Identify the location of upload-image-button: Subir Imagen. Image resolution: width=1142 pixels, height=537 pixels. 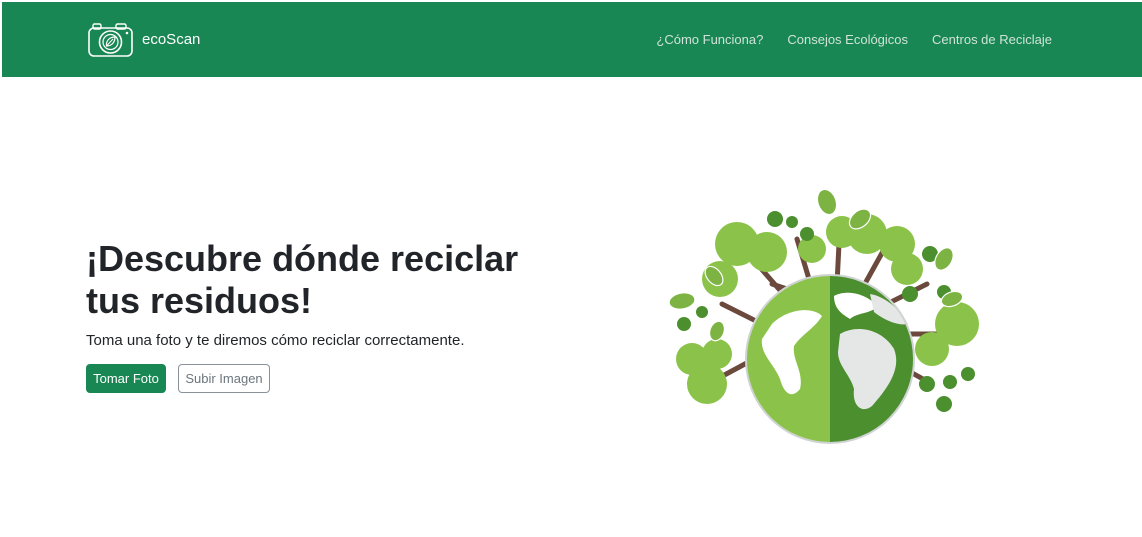
(224, 378).